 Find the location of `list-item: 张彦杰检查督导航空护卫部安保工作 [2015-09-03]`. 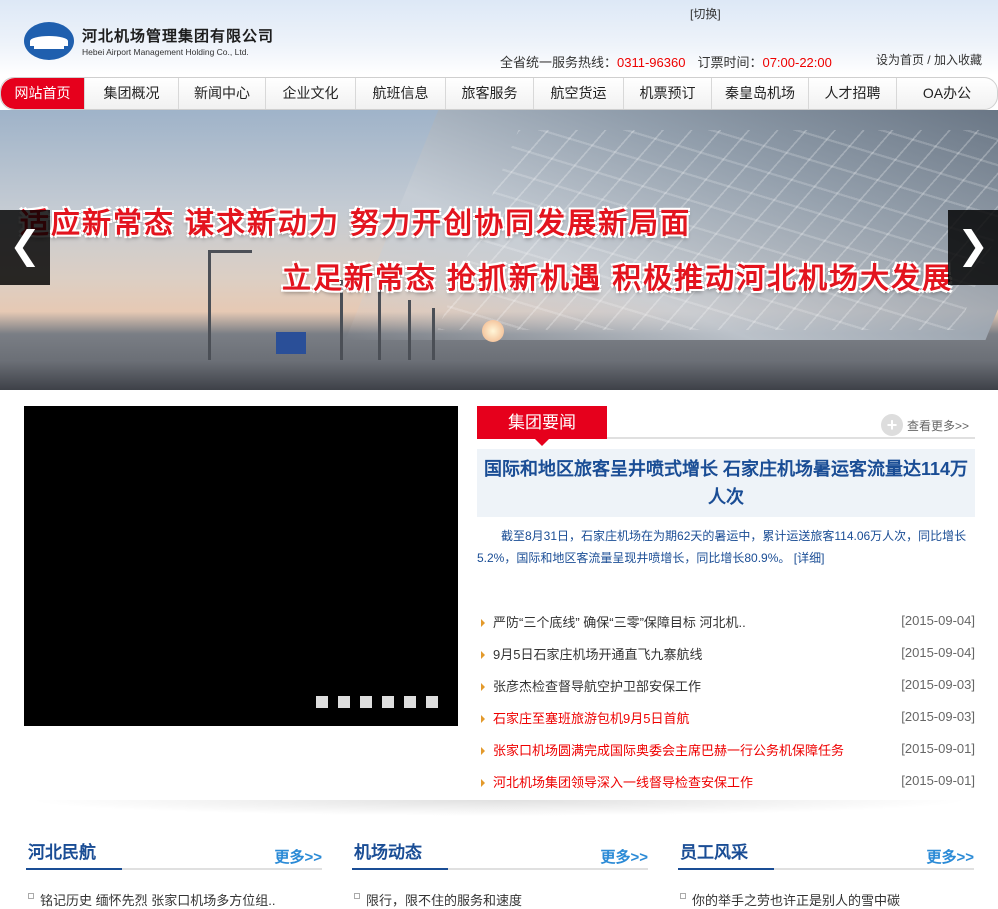

list-item: 张彦杰检查督导航空护卫部安保工作 [2015-09-03] is located at coordinates (726, 687).